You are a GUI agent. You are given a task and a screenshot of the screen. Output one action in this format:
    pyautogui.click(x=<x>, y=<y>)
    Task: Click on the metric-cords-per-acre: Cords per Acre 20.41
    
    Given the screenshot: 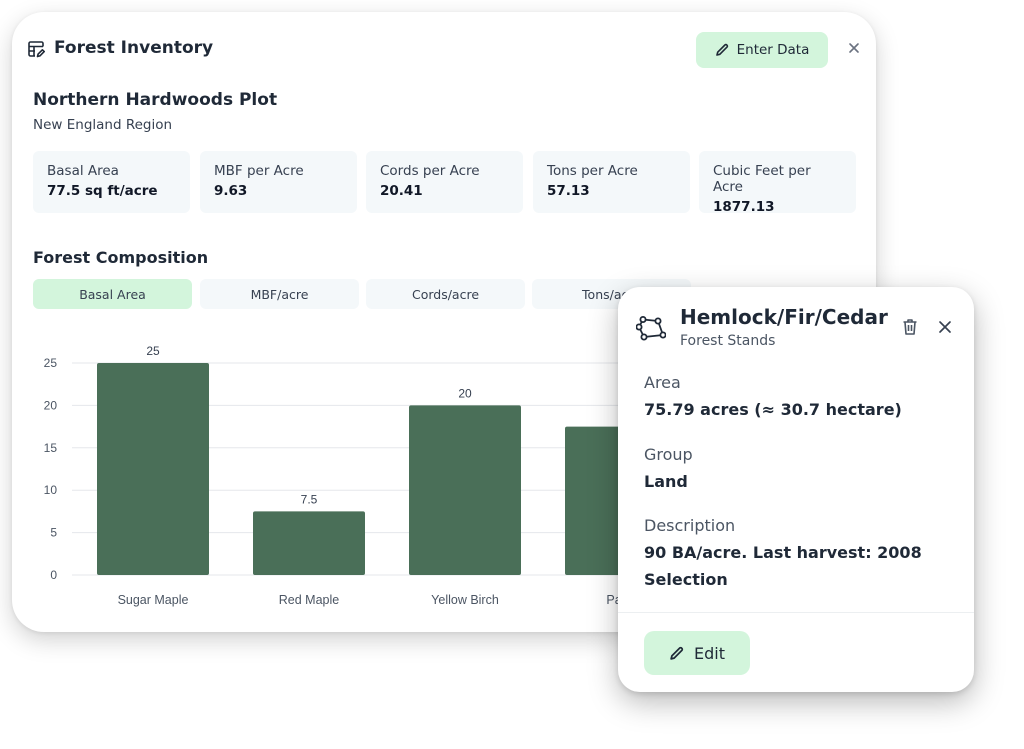 What is the action you would take?
    pyautogui.click(x=444, y=182)
    